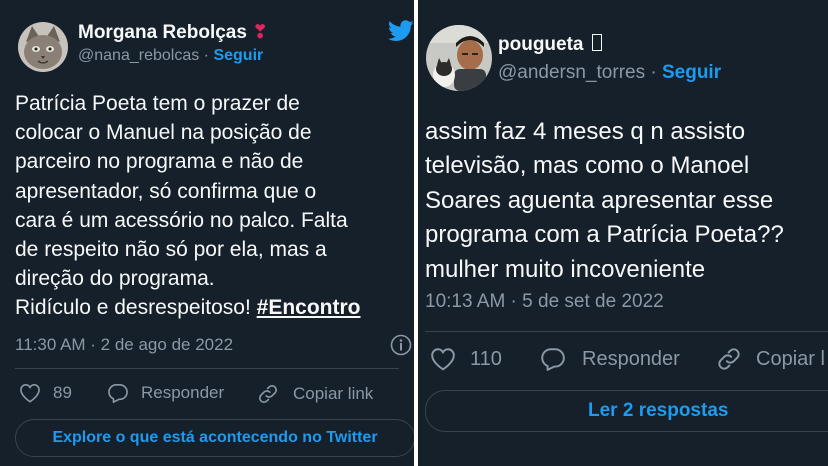 The height and width of the screenshot is (466, 828). What do you see at coordinates (626, 411) in the screenshot?
I see `read-replies-button: Ler 2 respostas` at bounding box center [626, 411].